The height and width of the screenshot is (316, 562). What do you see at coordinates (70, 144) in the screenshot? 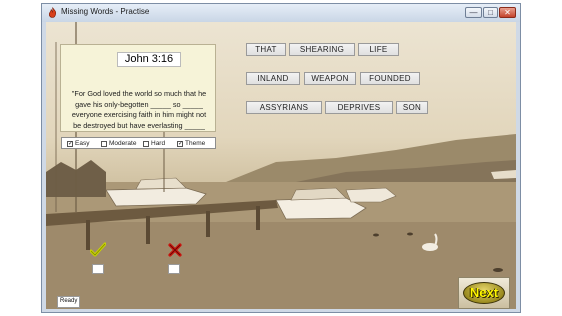
I see `easy-checkbox: ✓` at bounding box center [70, 144].